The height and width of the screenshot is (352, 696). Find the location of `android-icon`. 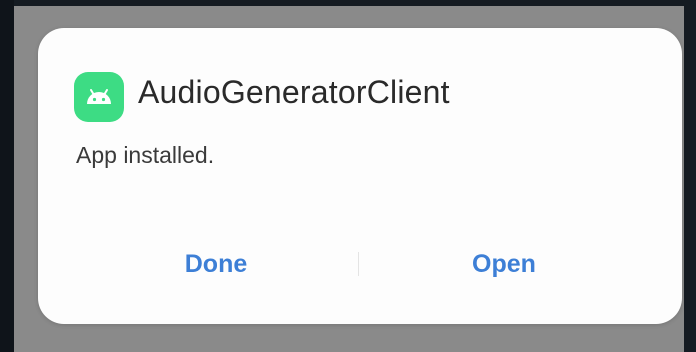

android-icon is located at coordinates (99, 97).